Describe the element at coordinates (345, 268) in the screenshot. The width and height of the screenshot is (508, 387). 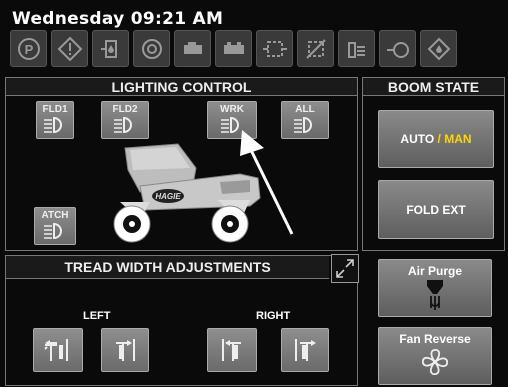
I see `expand-icon` at that location.